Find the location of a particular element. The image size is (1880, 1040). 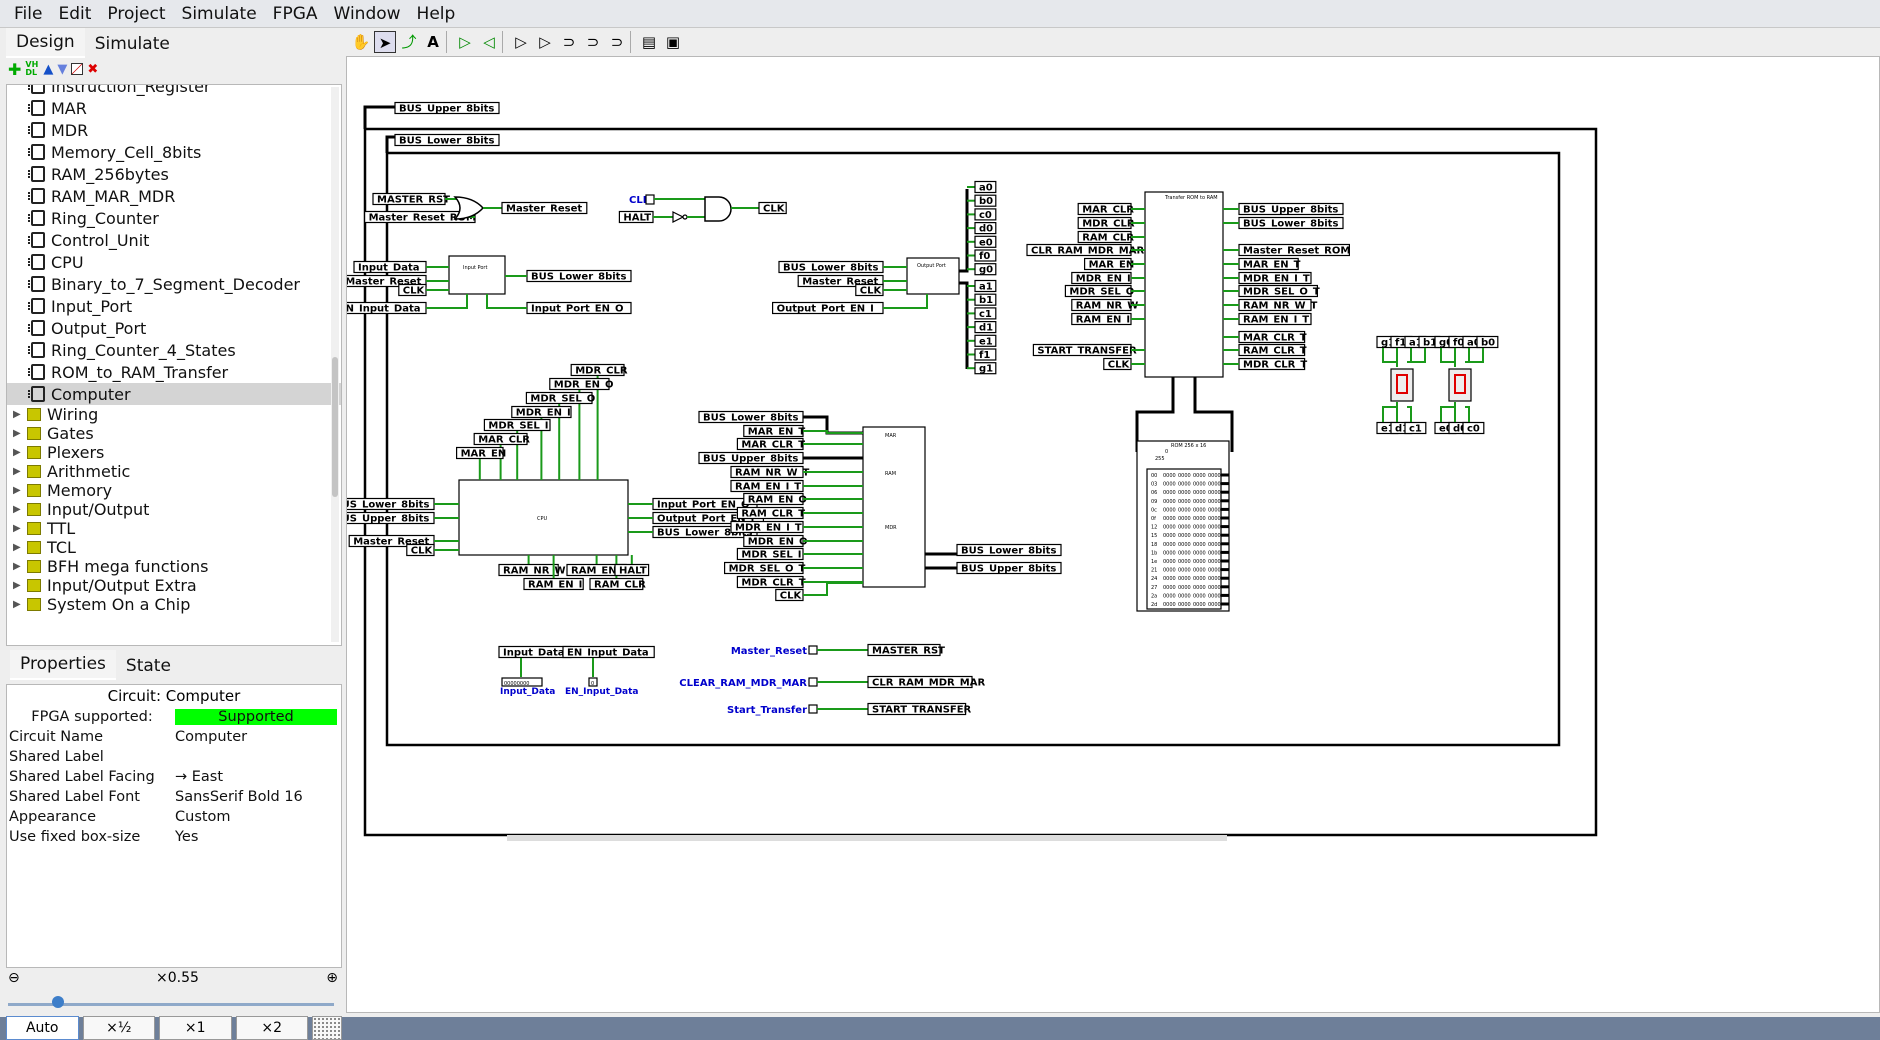

zoom-auto-button: Auto is located at coordinates (42, 1028).